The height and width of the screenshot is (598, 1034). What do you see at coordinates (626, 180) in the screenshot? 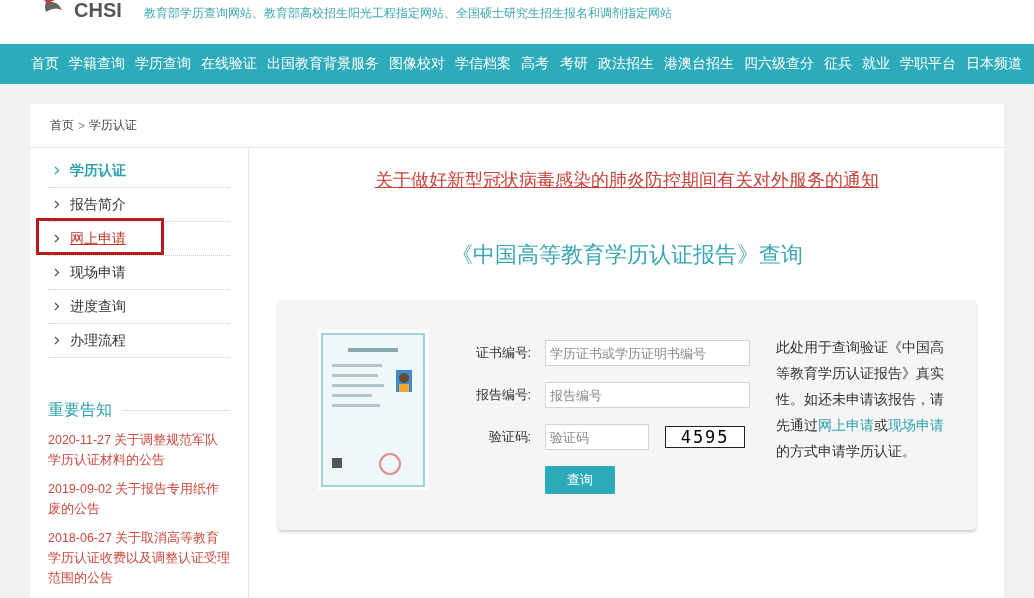
I see `notice-link: 关于做好新型冠状病毒感染的肺炎防控期间有关对外服务的通知` at bounding box center [626, 180].